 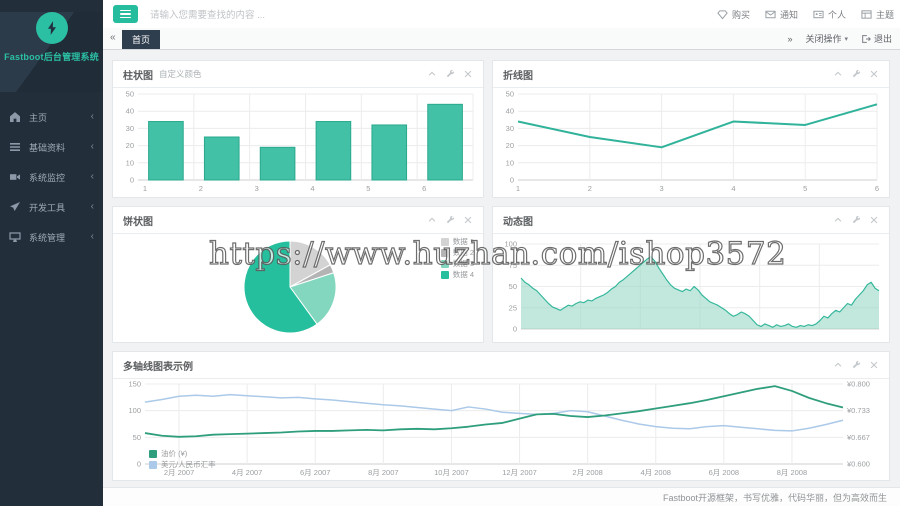 What do you see at coordinates (15, 117) in the screenshot?
I see `home-icon` at bounding box center [15, 117].